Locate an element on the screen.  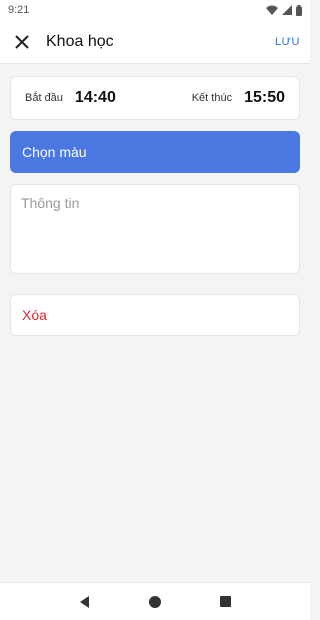
close-button is located at coordinates (22, 42).